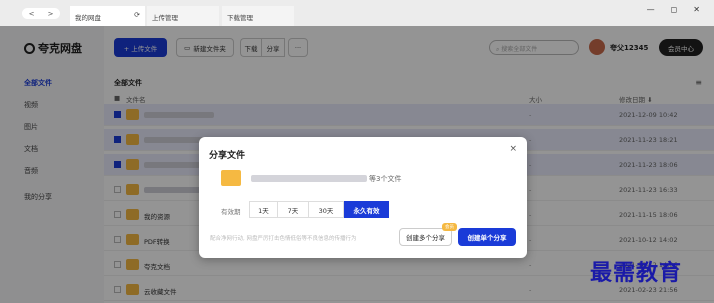 This screenshot has width=714, height=303. What do you see at coordinates (513, 149) in the screenshot?
I see `close-icon: ×` at bounding box center [513, 149].